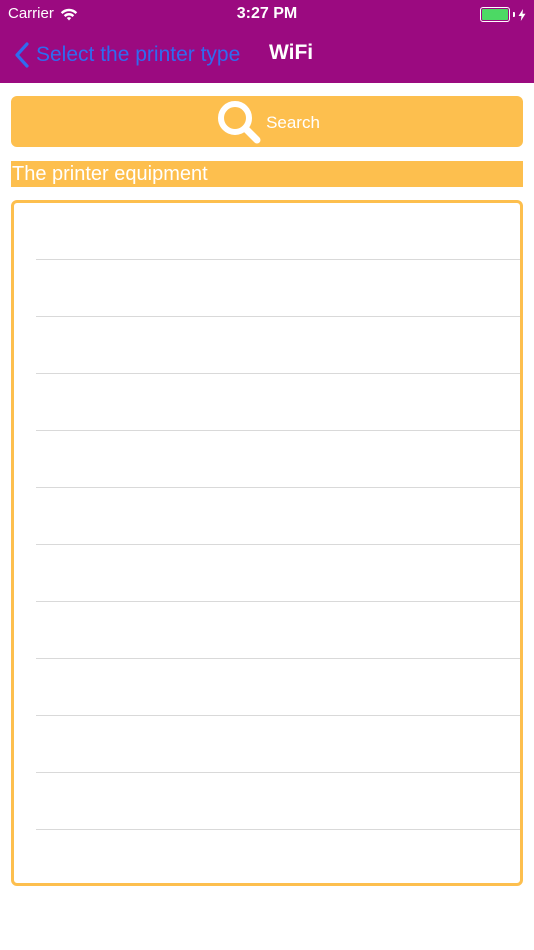 Image resolution: width=534 pixels, height=950 pixels. I want to click on battery-indicator, so click(503, 14).